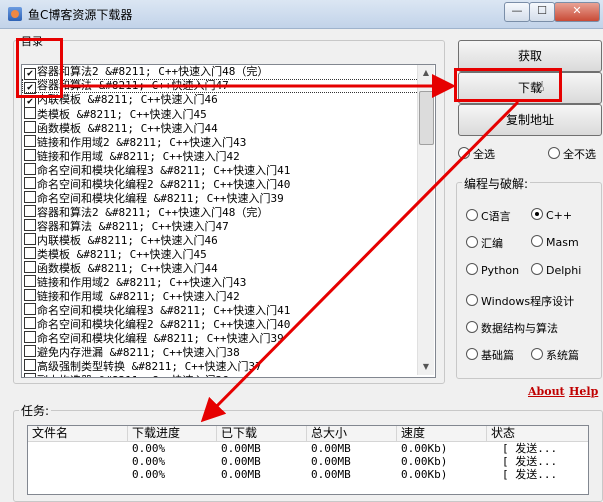 Image resolution: width=603 pixels, height=502 pixels. I want to click on category-radio-basic: 基础篇, so click(490, 355).